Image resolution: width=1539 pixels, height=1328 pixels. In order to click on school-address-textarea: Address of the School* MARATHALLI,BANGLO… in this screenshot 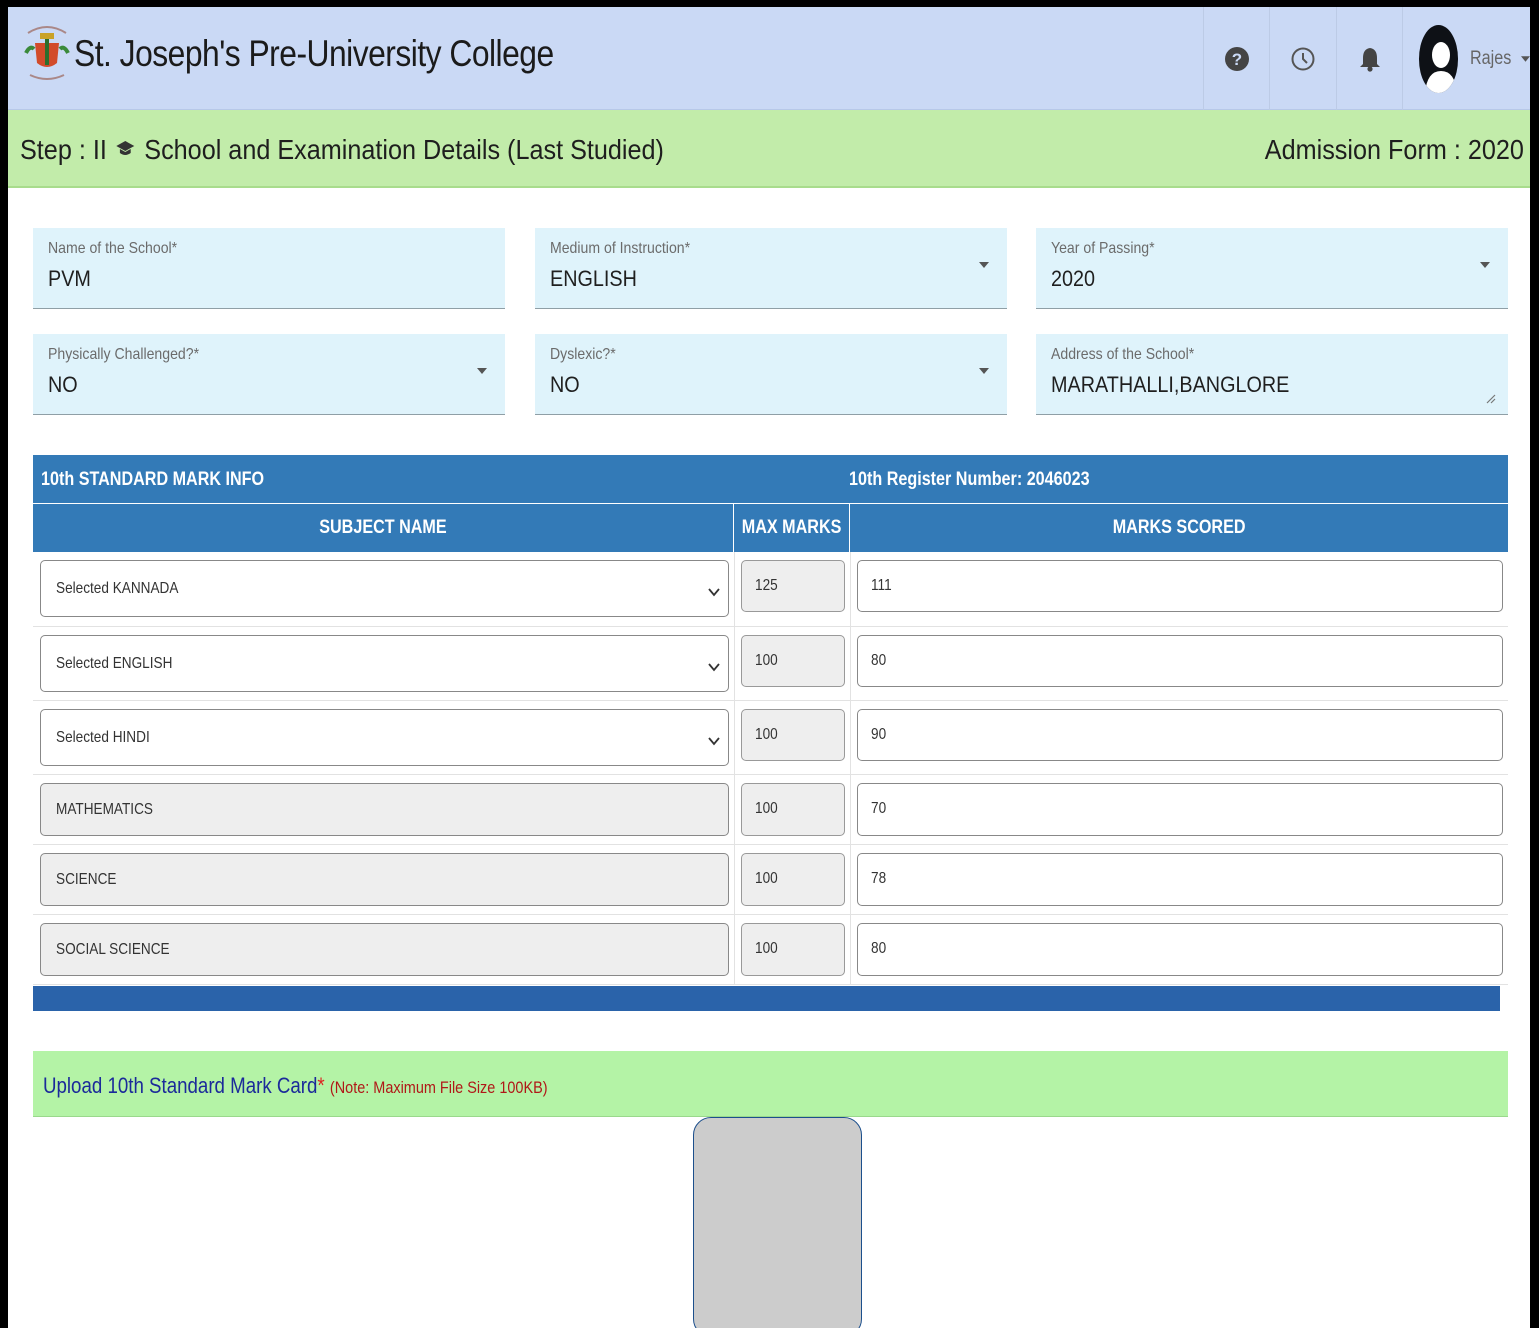, I will do `click(1272, 374)`.